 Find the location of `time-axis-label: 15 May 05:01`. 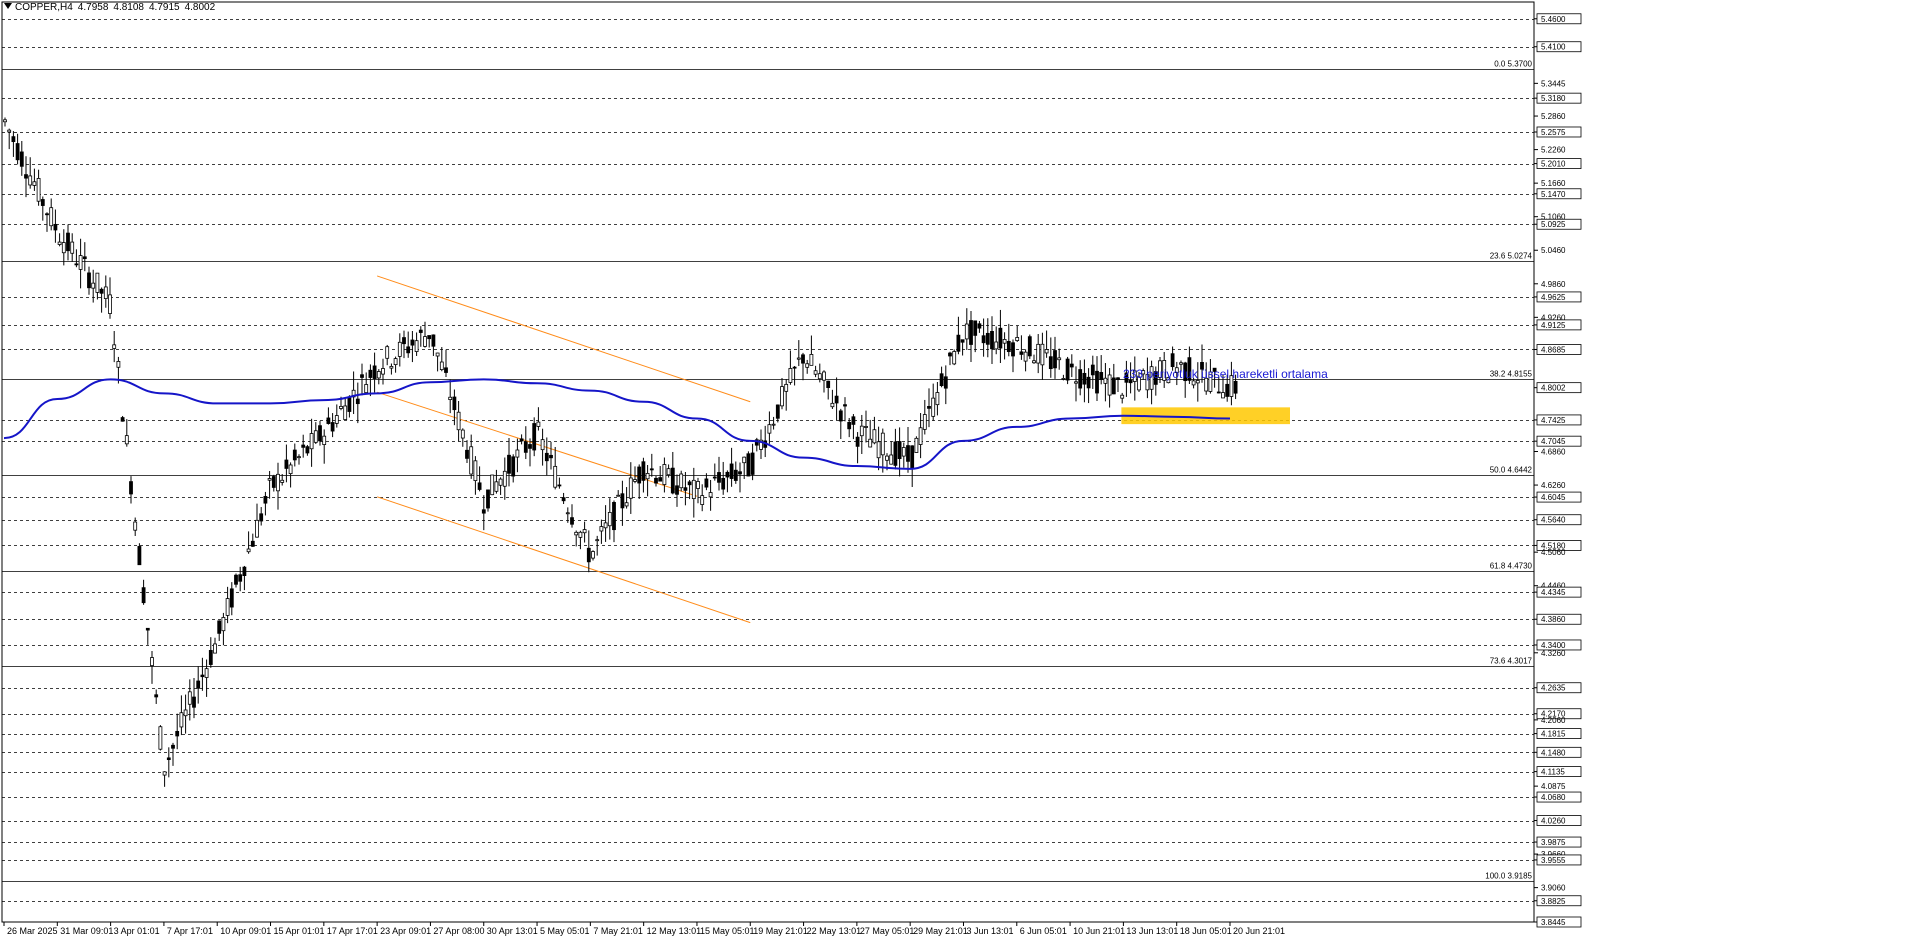

time-axis-label: 15 May 05:01 is located at coordinates (727, 931).